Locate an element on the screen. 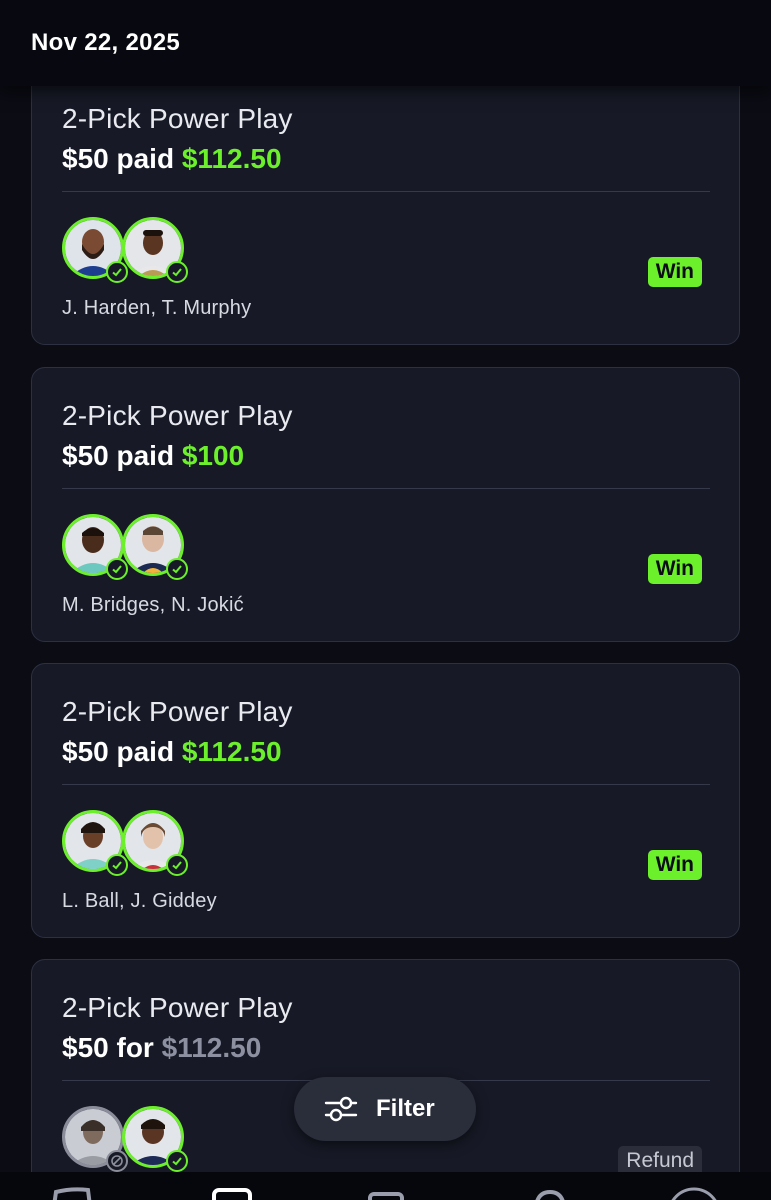 This screenshot has width=771, height=1200. entry-payout: $100 is located at coordinates (213, 455).